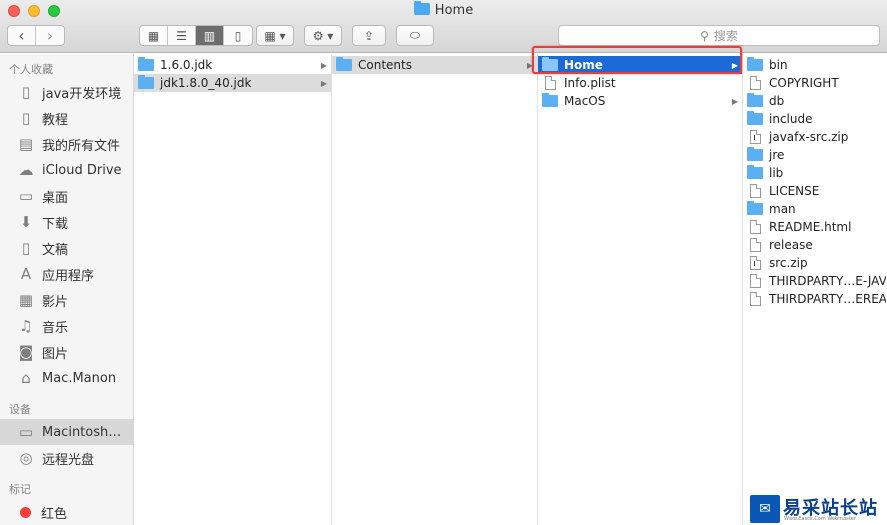 The image size is (887, 525). I want to click on file-row-man: man, so click(814, 209).